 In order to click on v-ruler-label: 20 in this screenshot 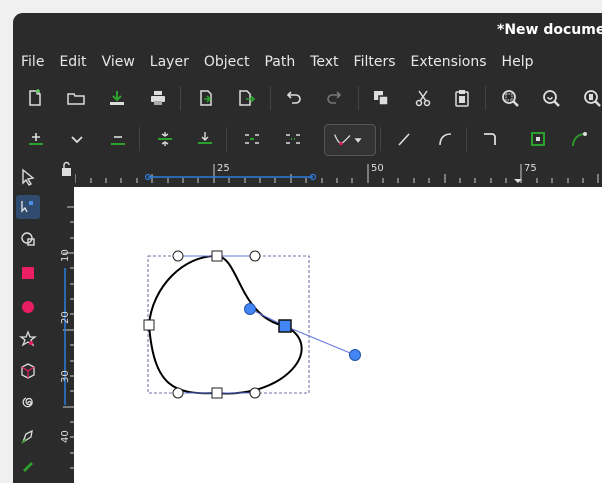, I will do `click(65, 317)`.